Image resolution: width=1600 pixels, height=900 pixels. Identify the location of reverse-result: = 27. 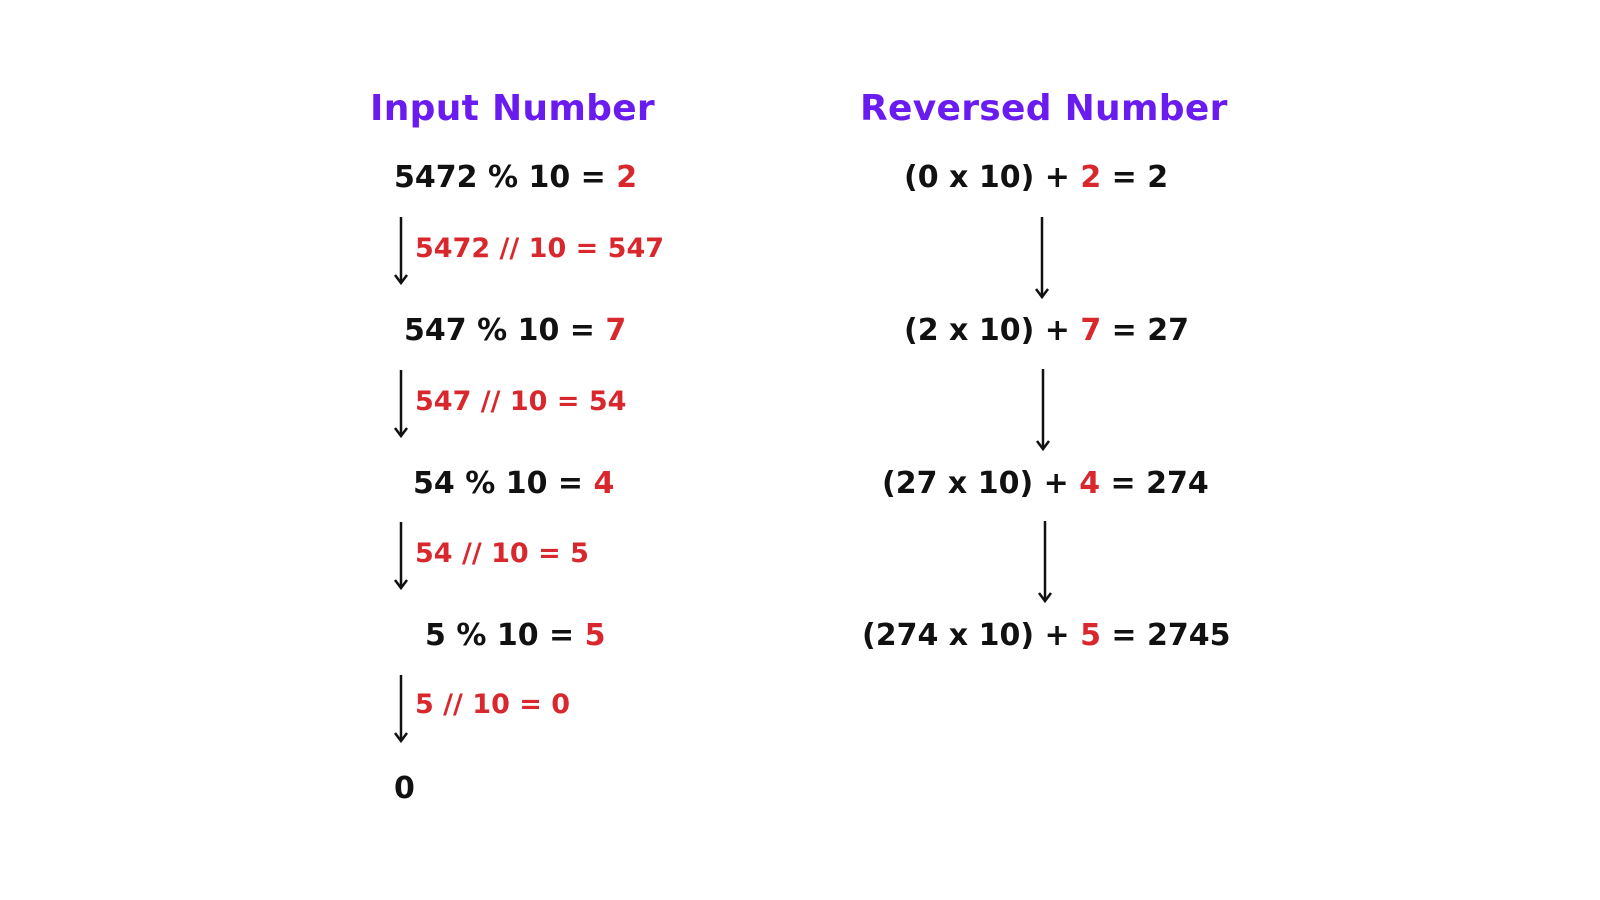
(1145, 330).